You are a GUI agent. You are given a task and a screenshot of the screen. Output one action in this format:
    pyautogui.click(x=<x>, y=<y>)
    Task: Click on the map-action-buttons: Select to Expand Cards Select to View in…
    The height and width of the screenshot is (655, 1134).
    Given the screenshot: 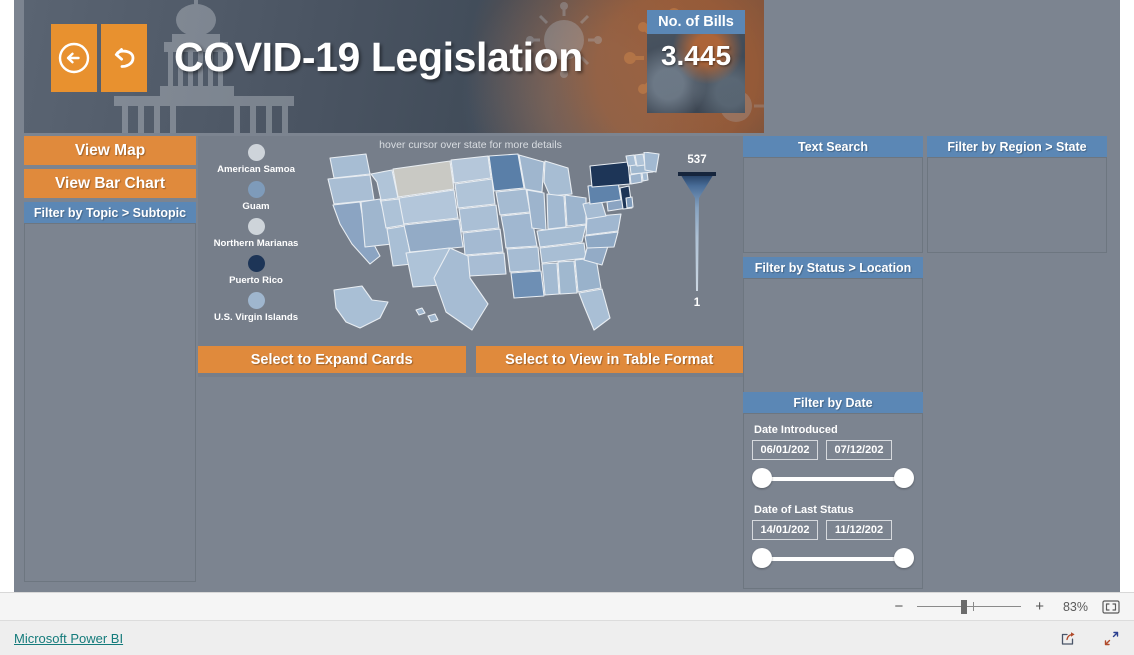 What is the action you would take?
    pyautogui.click(x=470, y=359)
    